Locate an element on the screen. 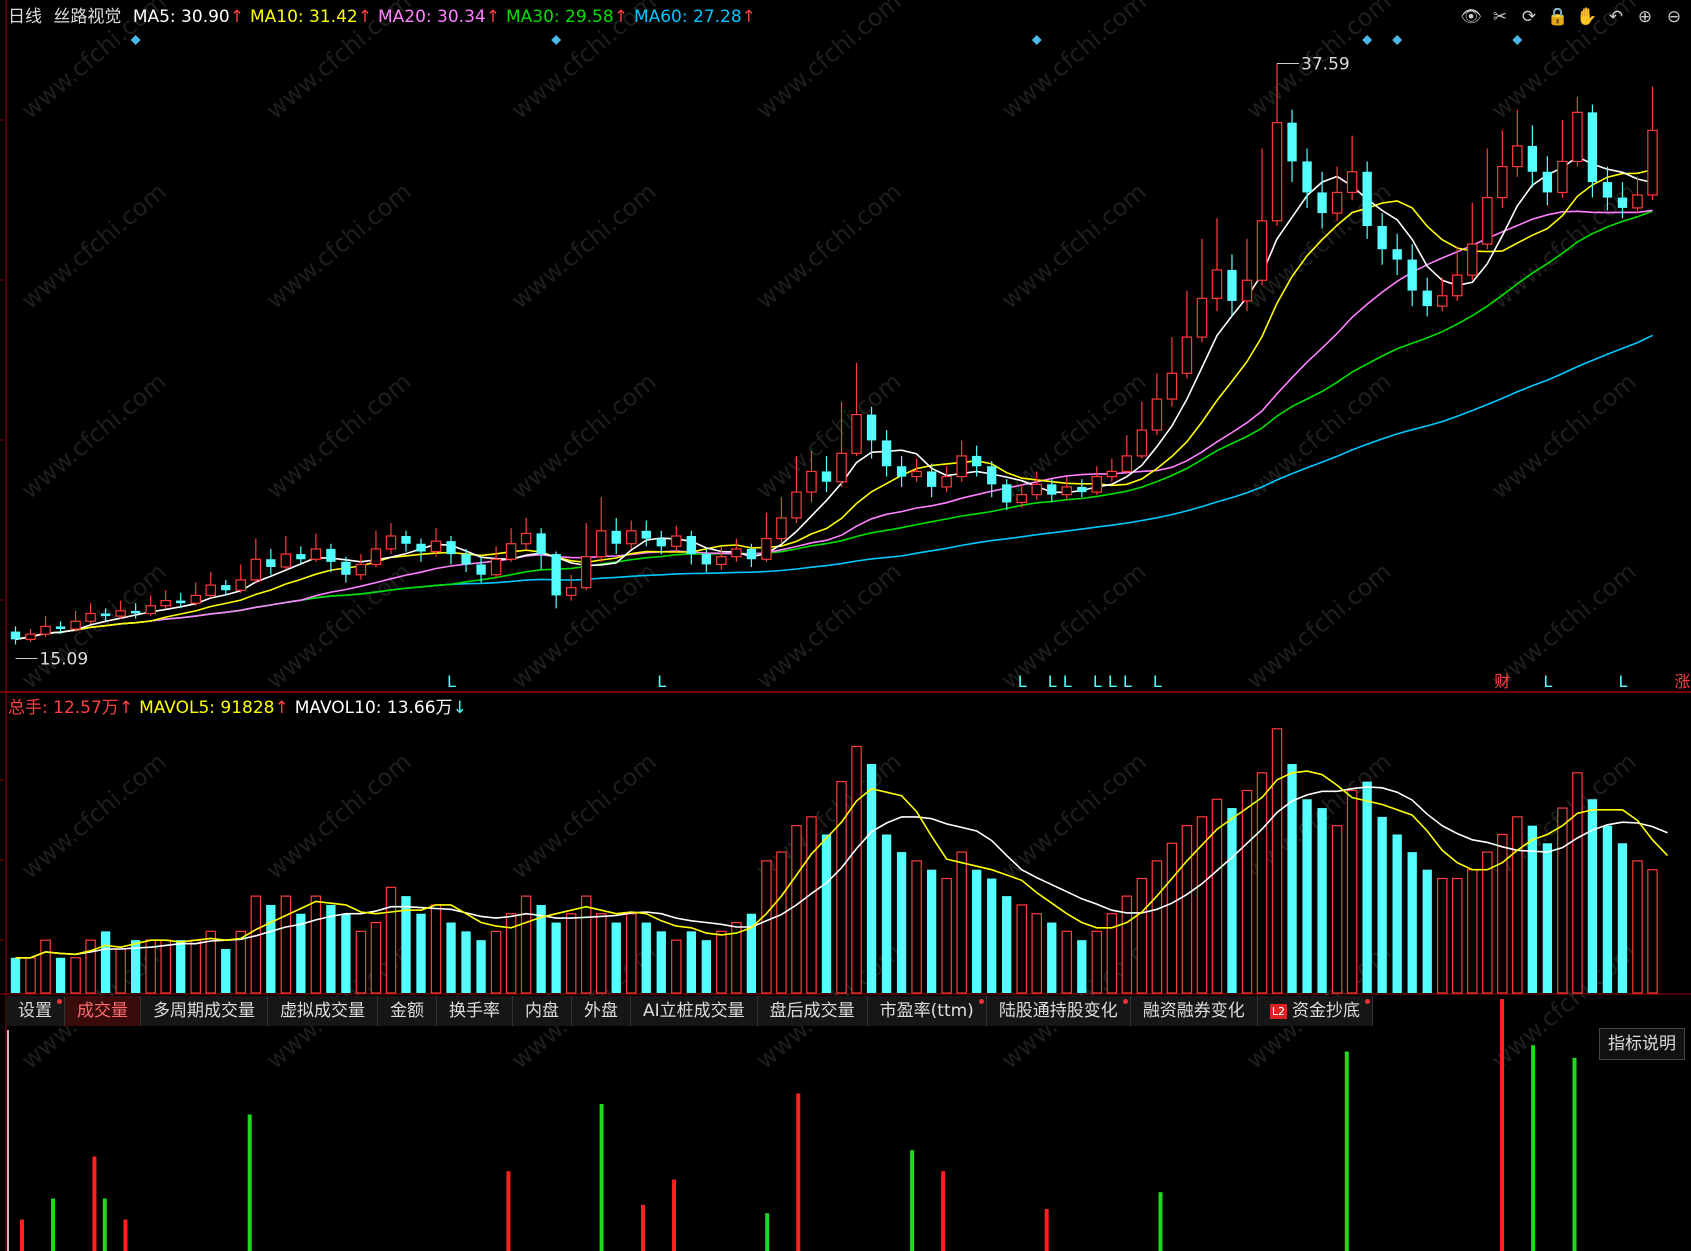 The width and height of the screenshot is (1691, 1251). tab-1: 成交量 is located at coordinates (103, 1011).